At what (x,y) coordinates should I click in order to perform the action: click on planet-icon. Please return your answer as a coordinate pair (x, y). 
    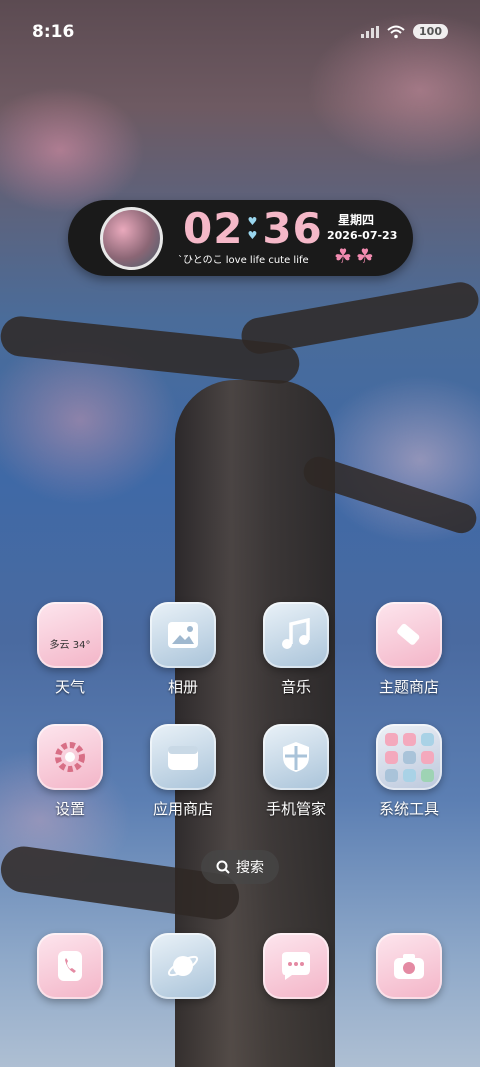
    Looking at the image, I should click on (183, 966).